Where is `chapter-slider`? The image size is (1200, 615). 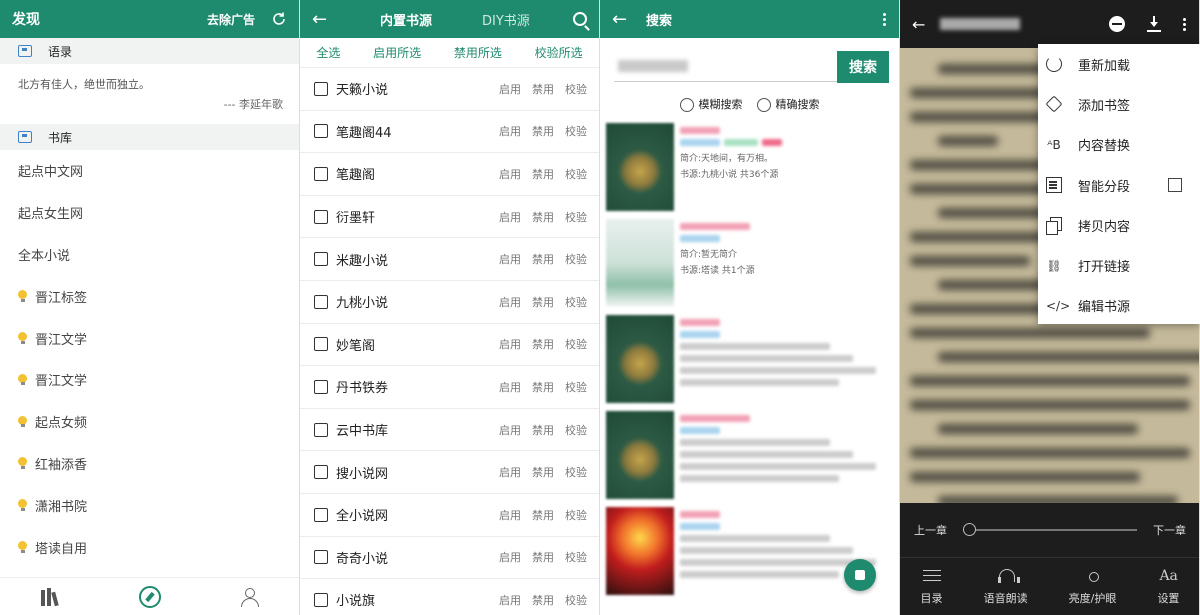 chapter-slider is located at coordinates (1050, 529).